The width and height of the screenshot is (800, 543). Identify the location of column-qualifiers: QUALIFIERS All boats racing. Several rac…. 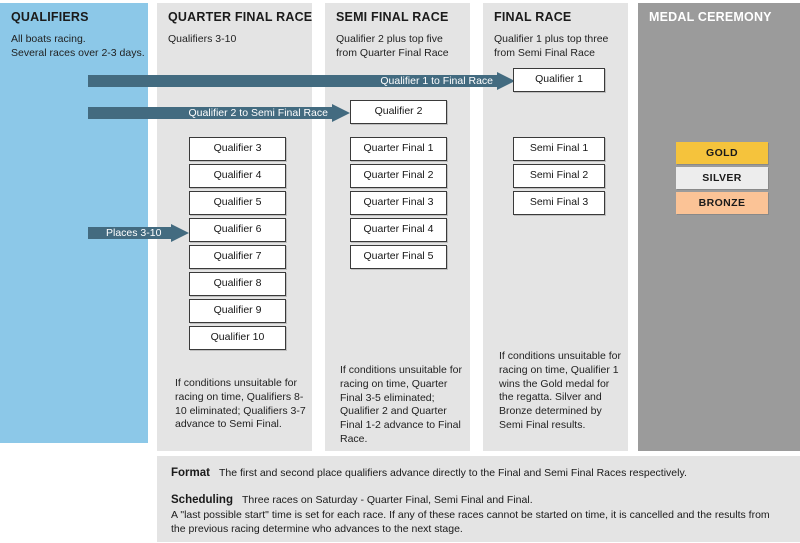
(74, 223).